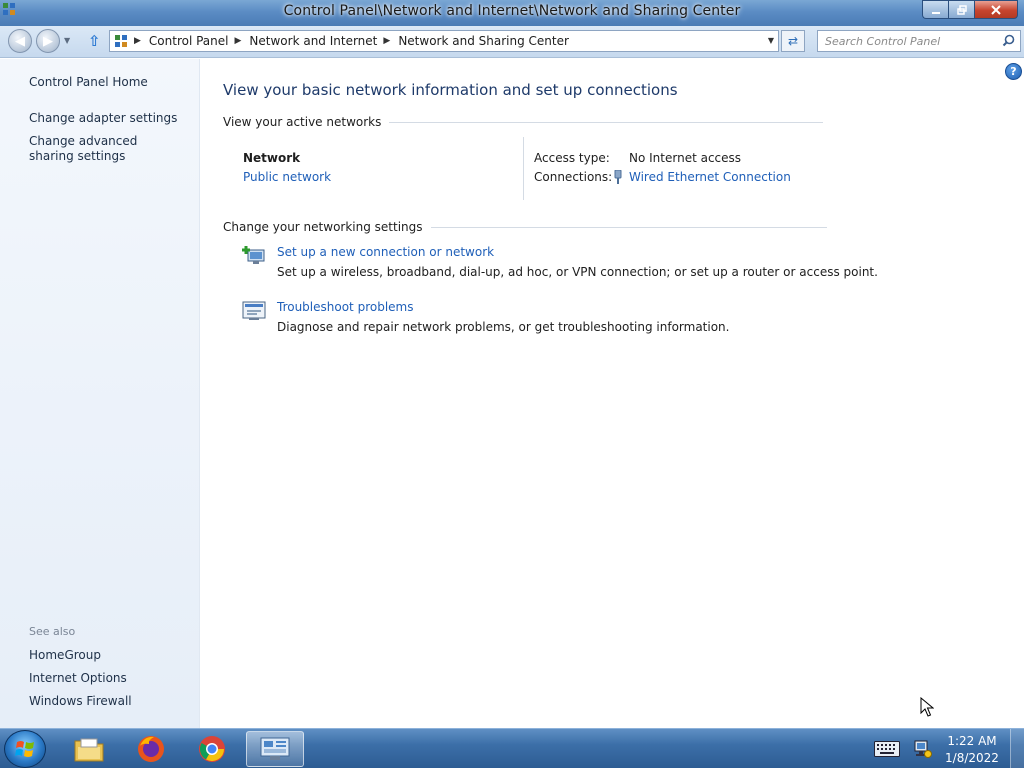  I want to click on network-location-link: Public network, so click(287, 177).